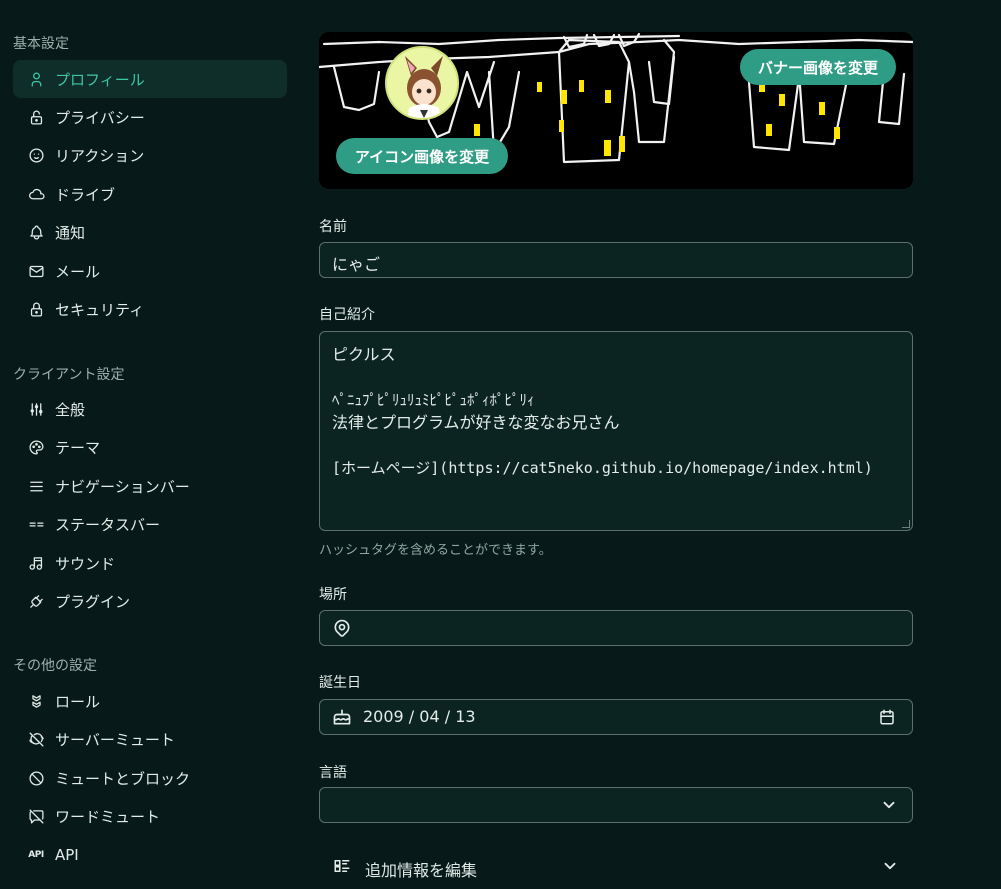  What do you see at coordinates (616, 628) in the screenshot?
I see `location-field` at bounding box center [616, 628].